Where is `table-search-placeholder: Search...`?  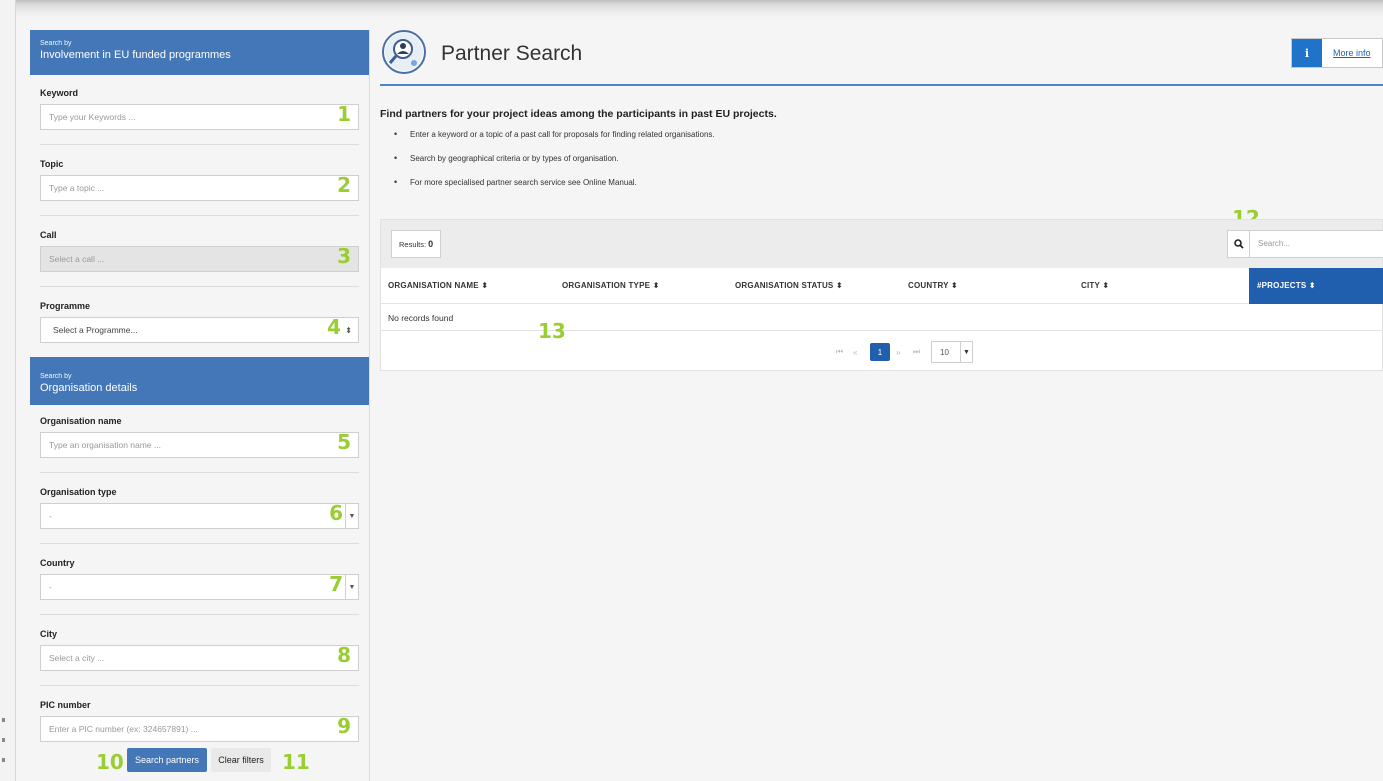 table-search-placeholder: Search... is located at coordinates (1274, 243).